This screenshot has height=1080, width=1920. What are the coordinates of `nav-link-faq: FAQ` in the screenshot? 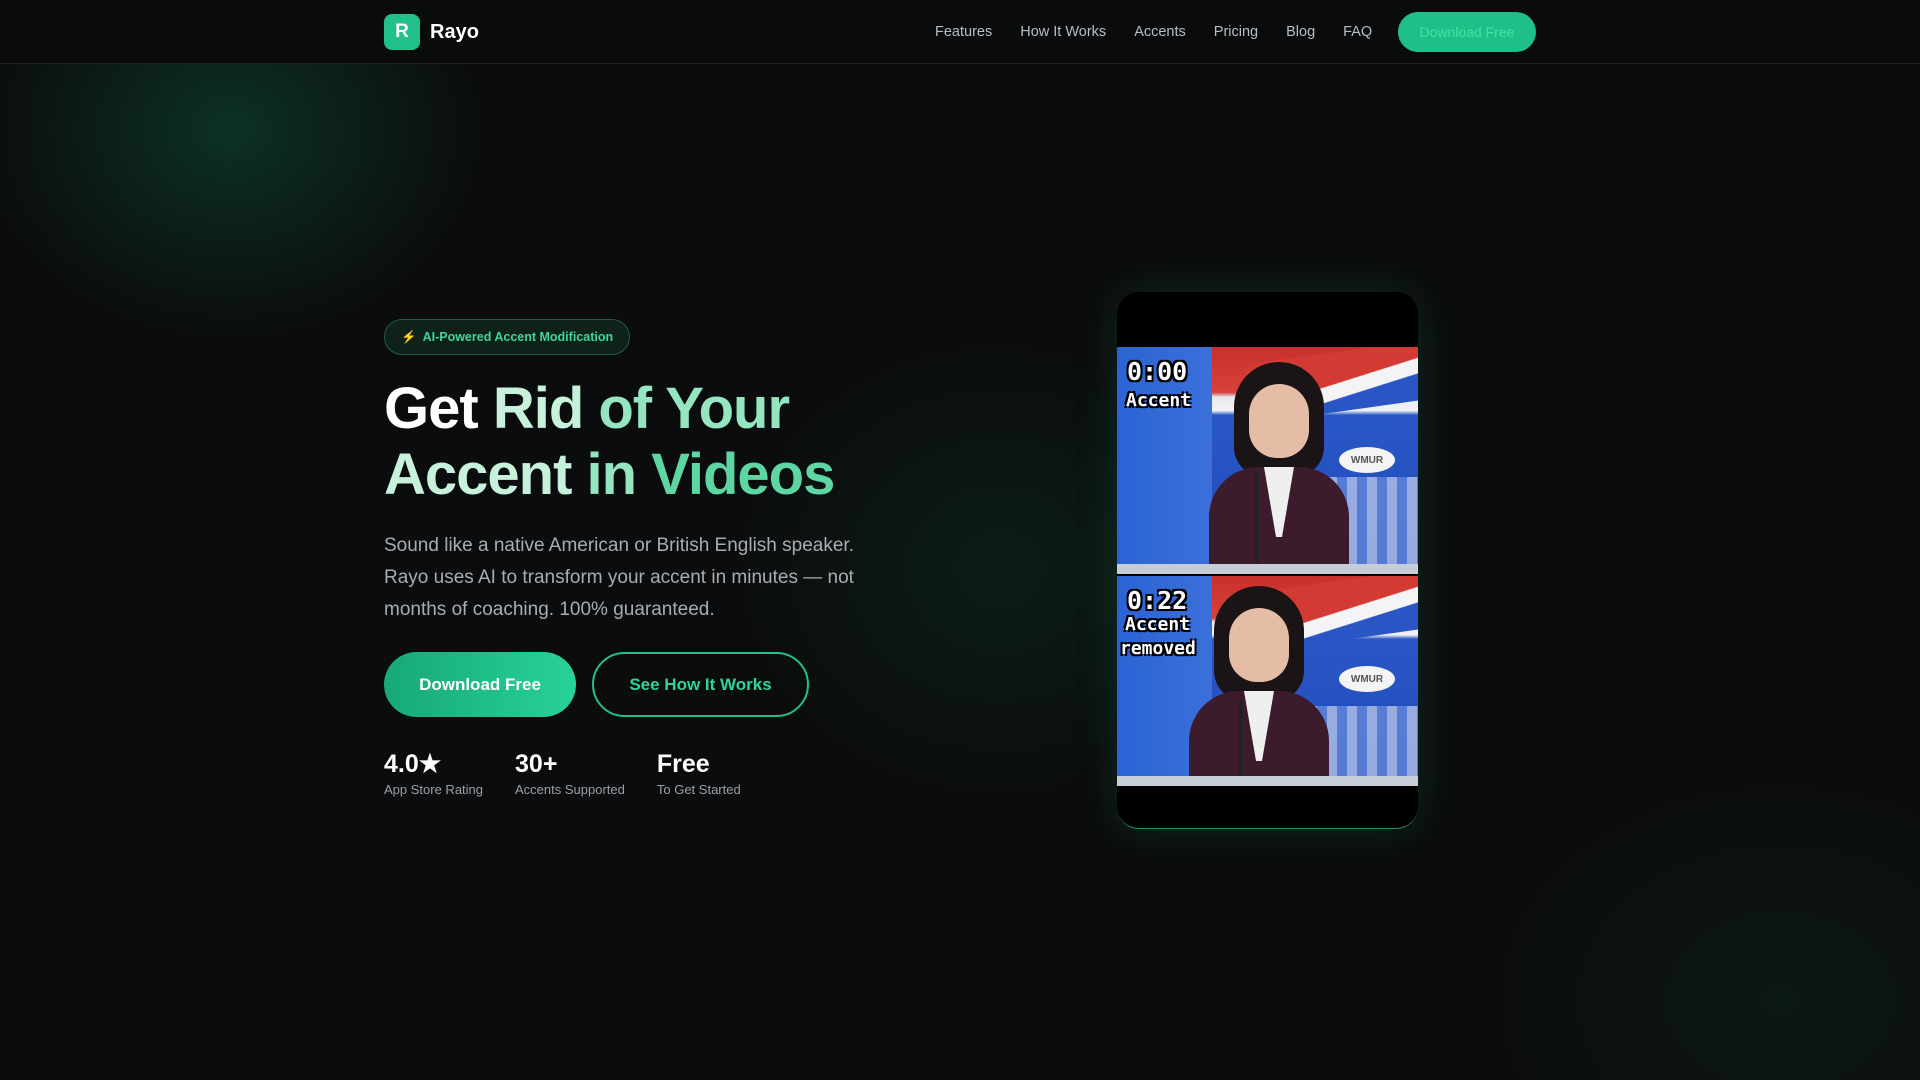 It's located at (1357, 32).